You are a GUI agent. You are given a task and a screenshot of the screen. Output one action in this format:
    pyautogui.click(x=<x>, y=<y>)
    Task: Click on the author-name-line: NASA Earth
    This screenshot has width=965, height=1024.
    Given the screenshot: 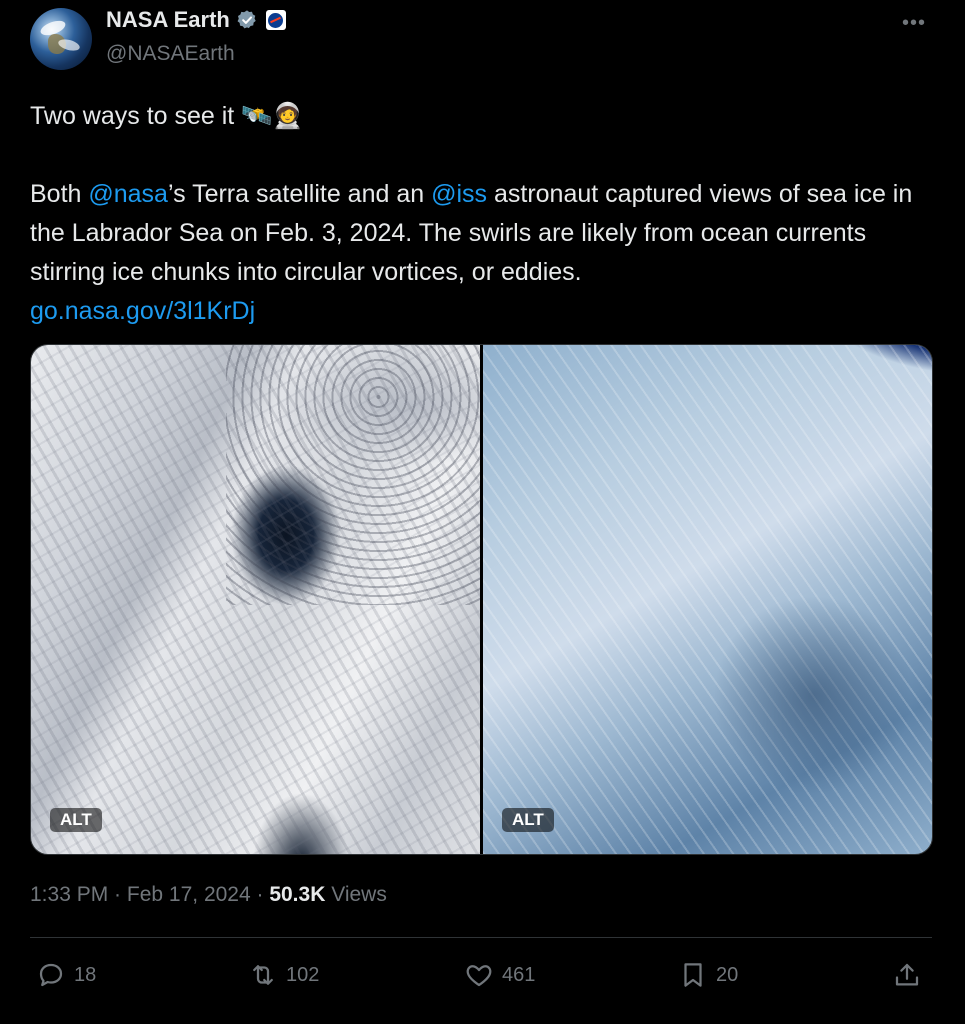 What is the action you would take?
    pyautogui.click(x=196, y=20)
    